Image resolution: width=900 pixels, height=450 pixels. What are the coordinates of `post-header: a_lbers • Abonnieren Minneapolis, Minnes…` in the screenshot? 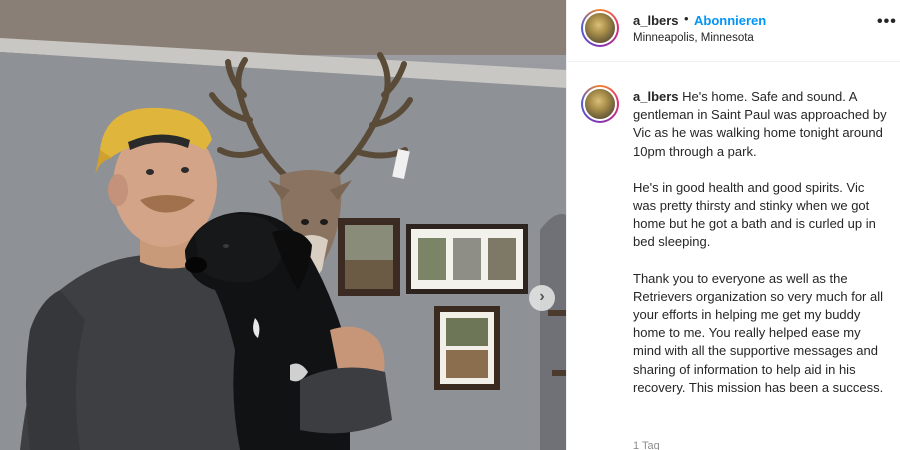 It's located at (733, 31).